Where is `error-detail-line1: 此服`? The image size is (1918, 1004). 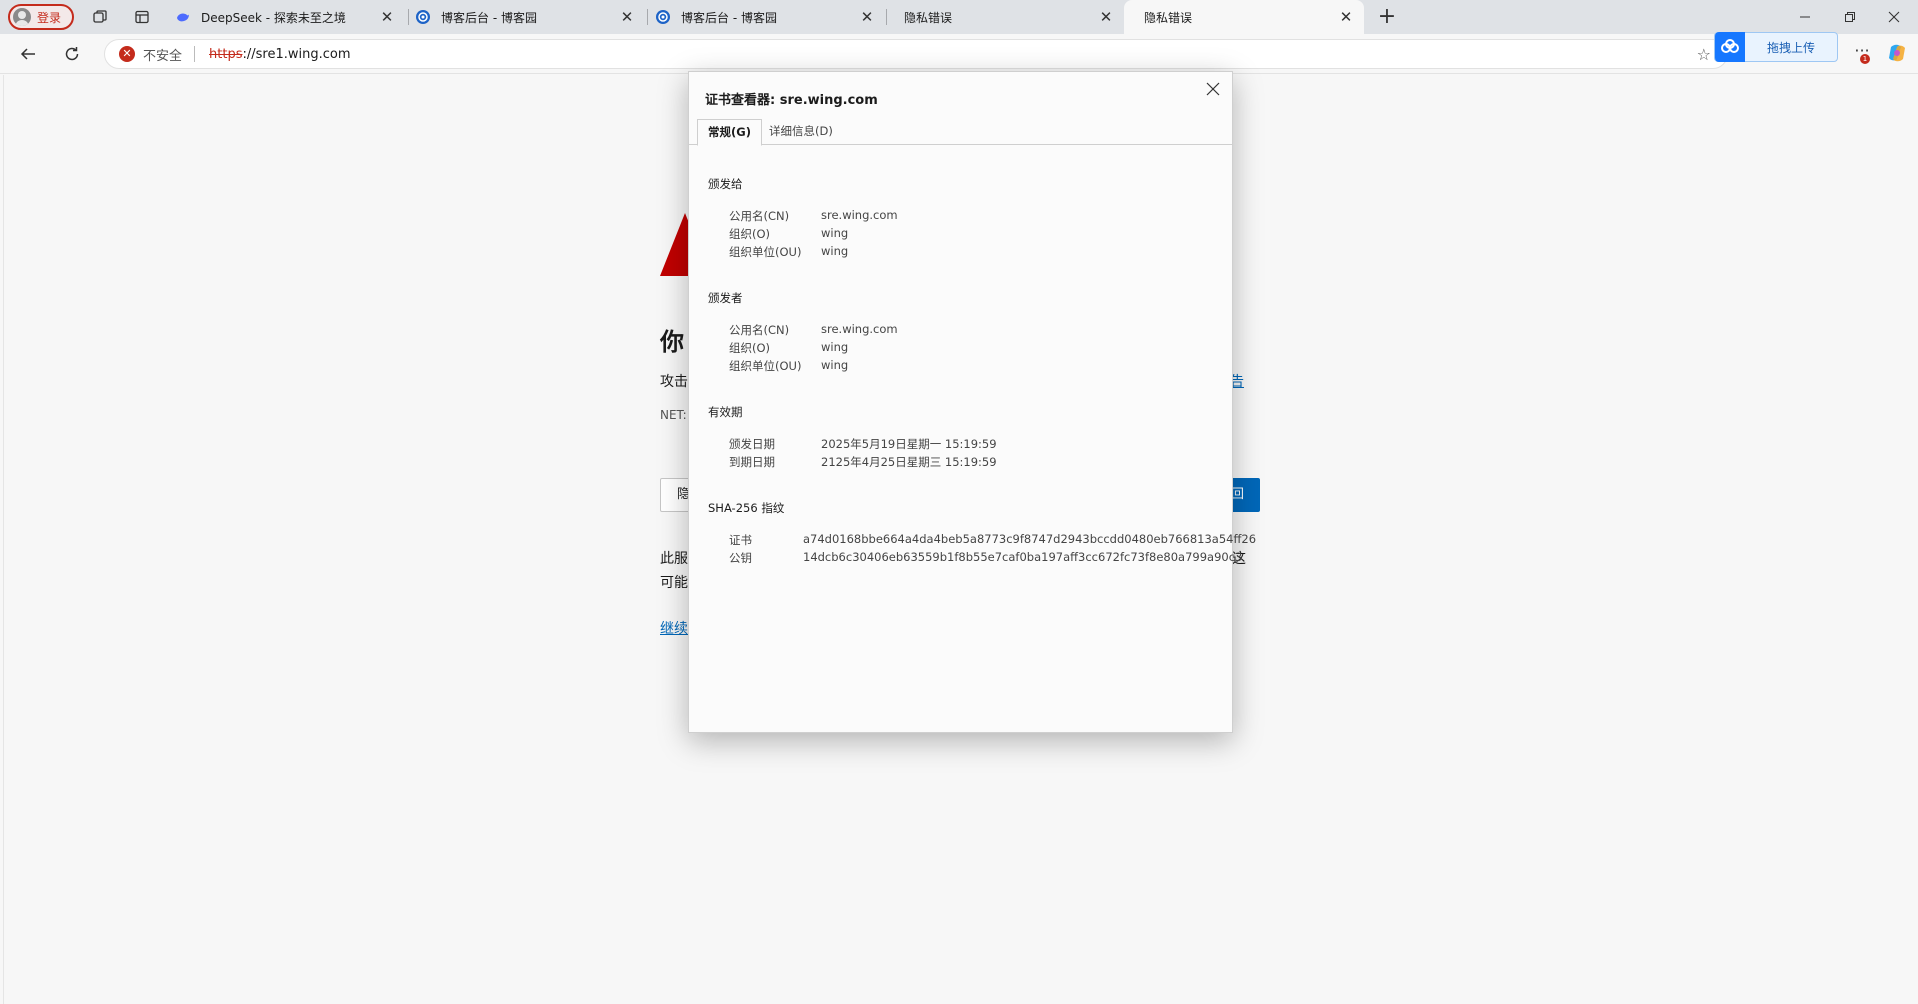 error-detail-line1: 此服 is located at coordinates (674, 559).